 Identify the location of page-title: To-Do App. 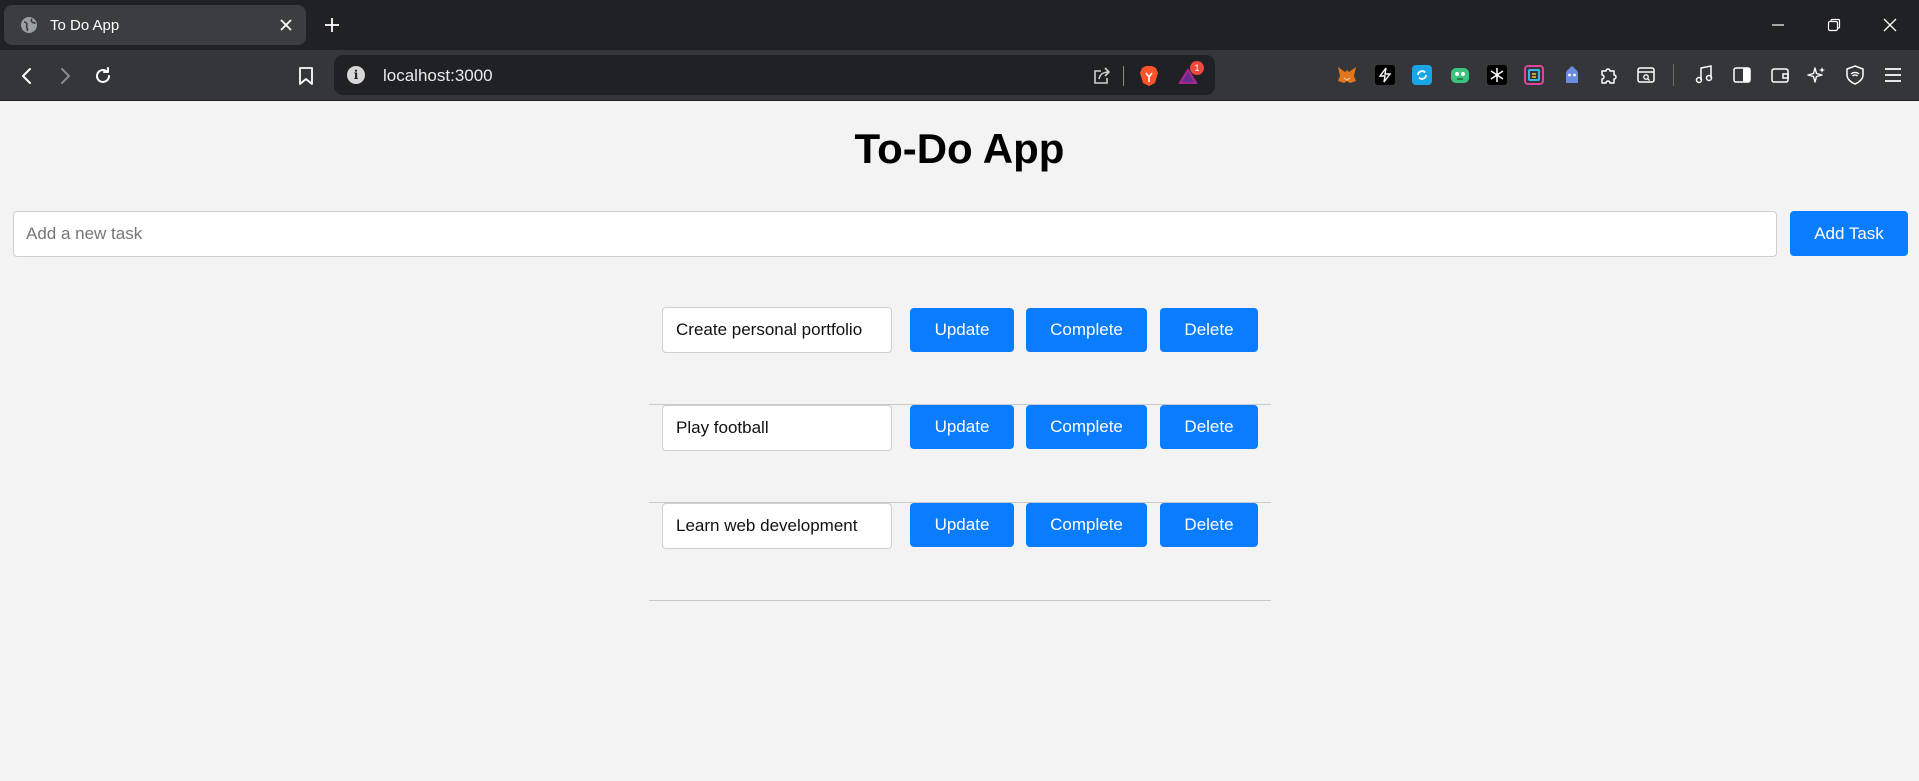
(959, 148).